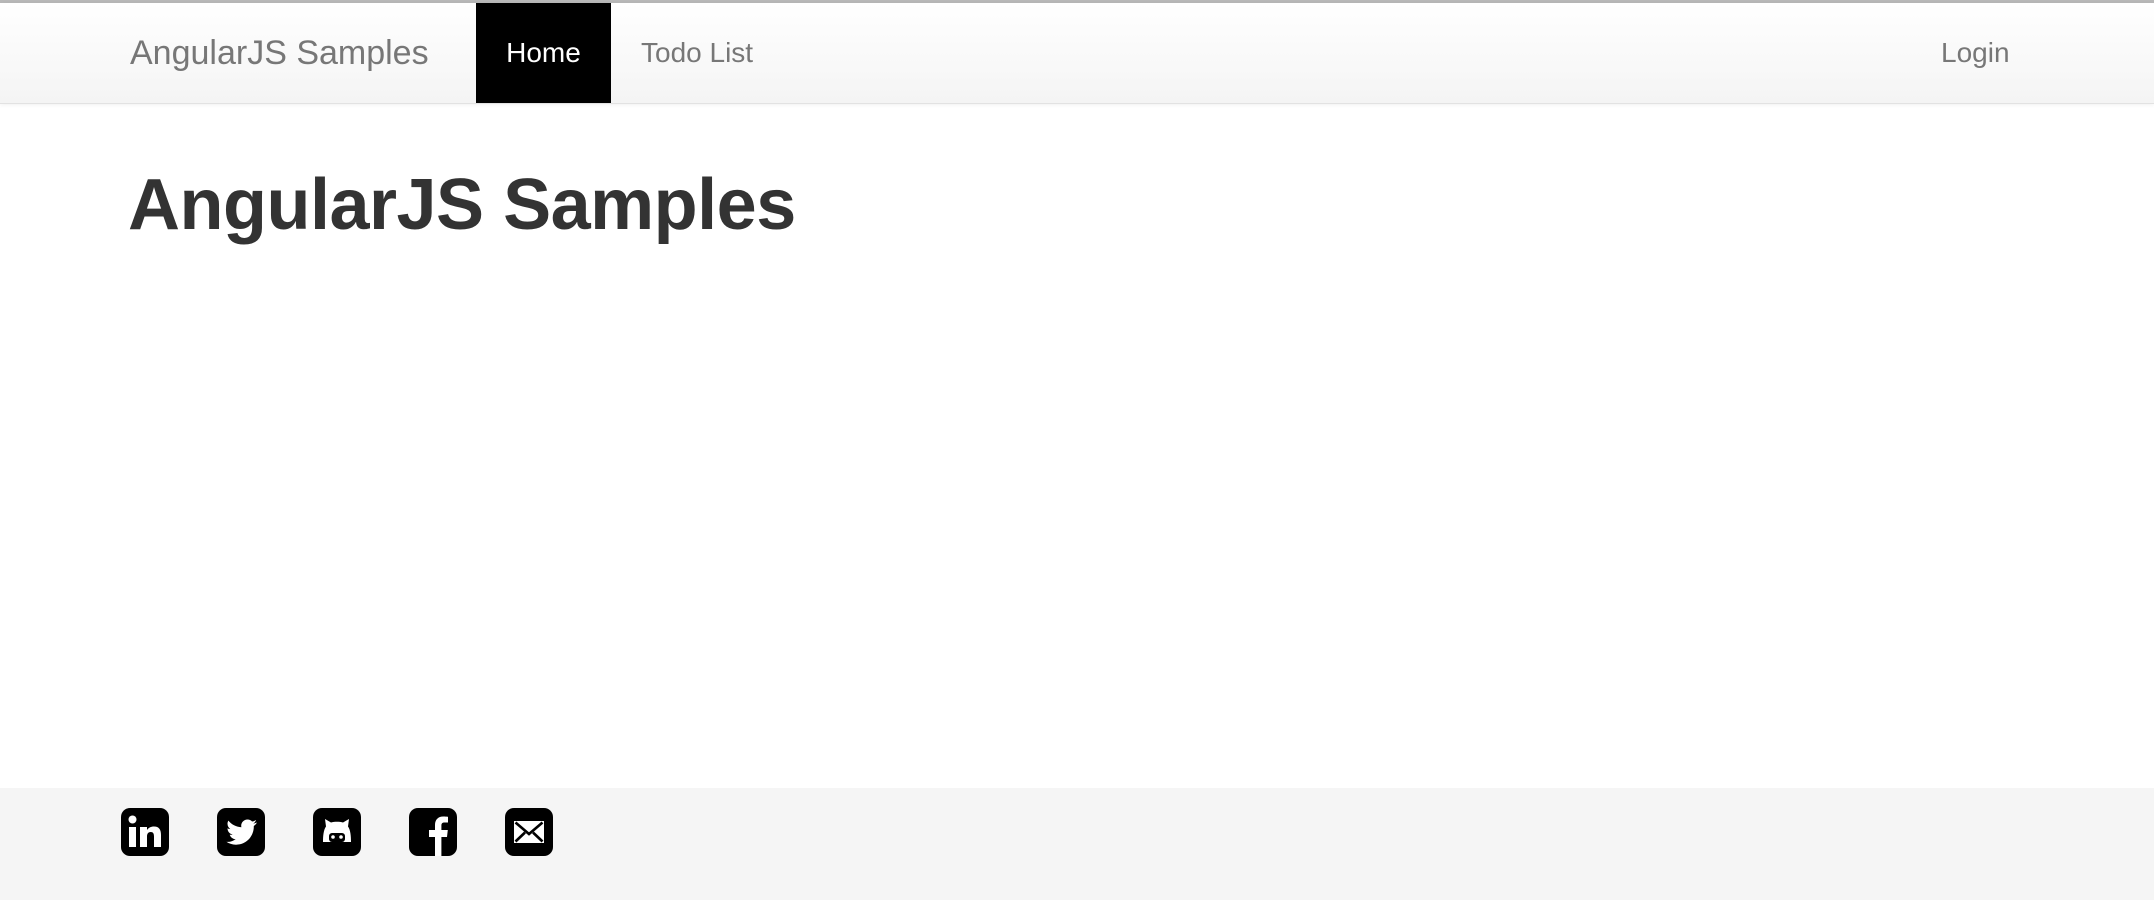 The height and width of the screenshot is (900, 2154). Describe the element at coordinates (1077, 844) in the screenshot. I see `footer` at that location.